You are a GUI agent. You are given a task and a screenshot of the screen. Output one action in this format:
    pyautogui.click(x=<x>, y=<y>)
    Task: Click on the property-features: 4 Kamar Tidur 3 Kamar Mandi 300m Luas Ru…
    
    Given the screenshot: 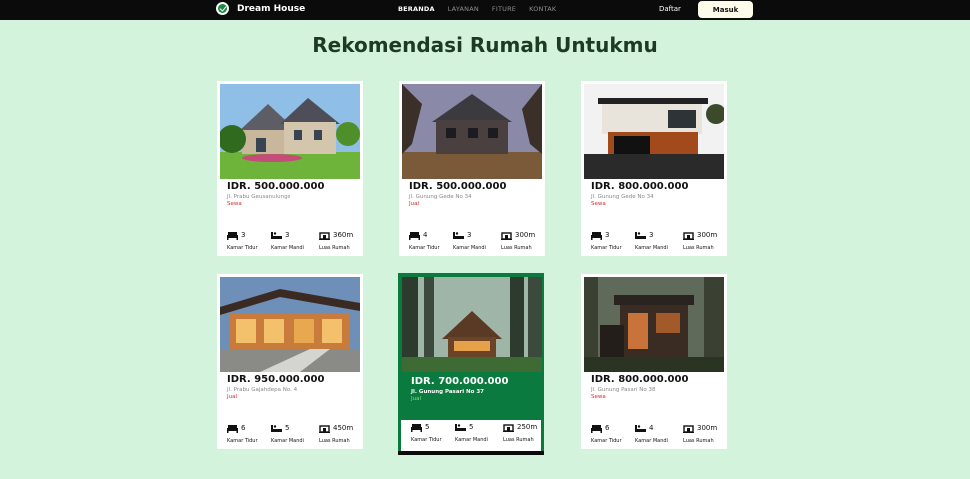 What is the action you would take?
    pyautogui.click(x=472, y=241)
    